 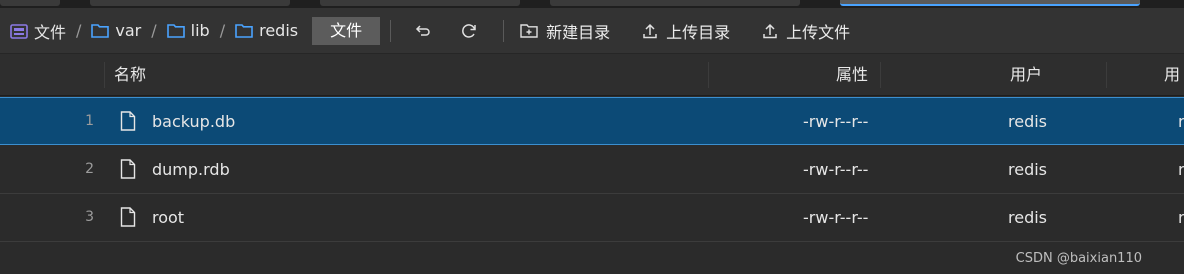 I want to click on file-name: root, so click(x=168, y=217).